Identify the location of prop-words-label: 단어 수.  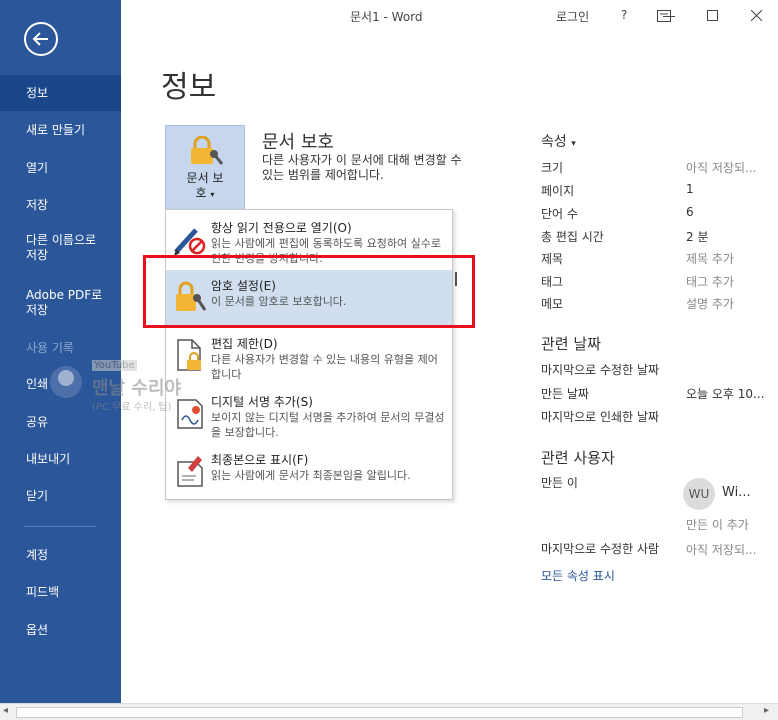
(559, 214).